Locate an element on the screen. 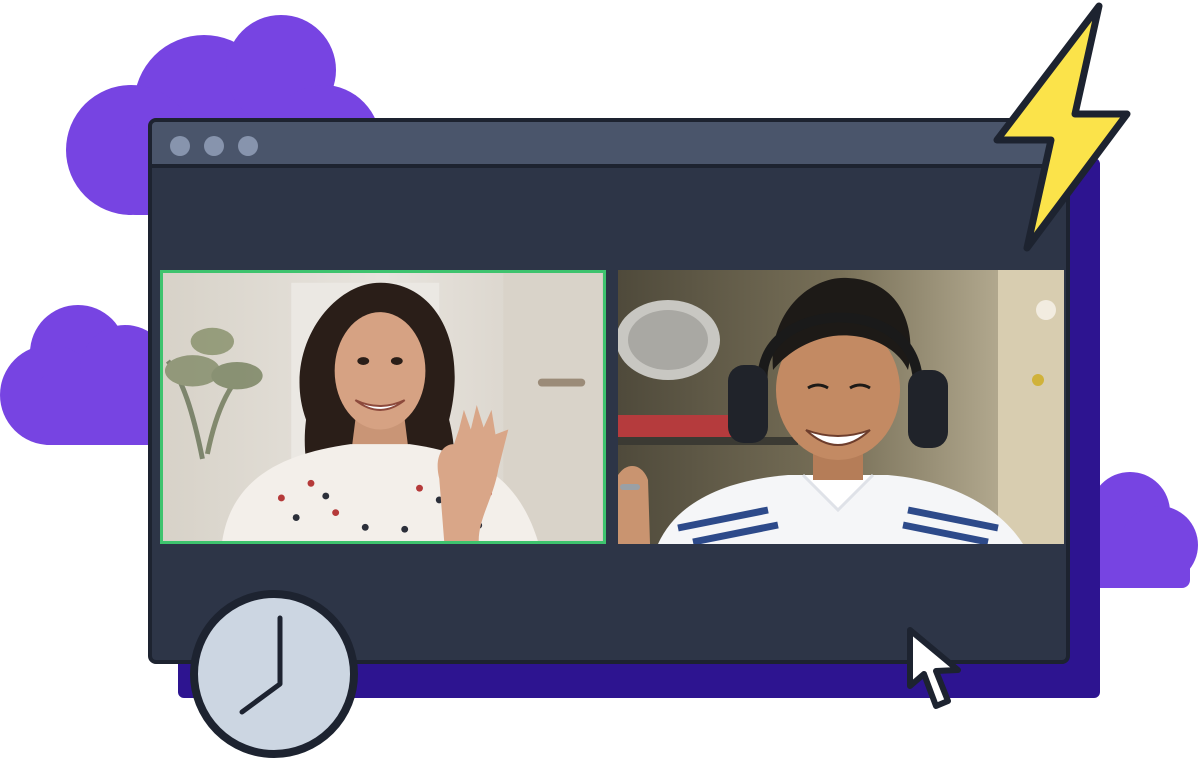  mouse-pointer-icon is located at coordinates (934, 668).